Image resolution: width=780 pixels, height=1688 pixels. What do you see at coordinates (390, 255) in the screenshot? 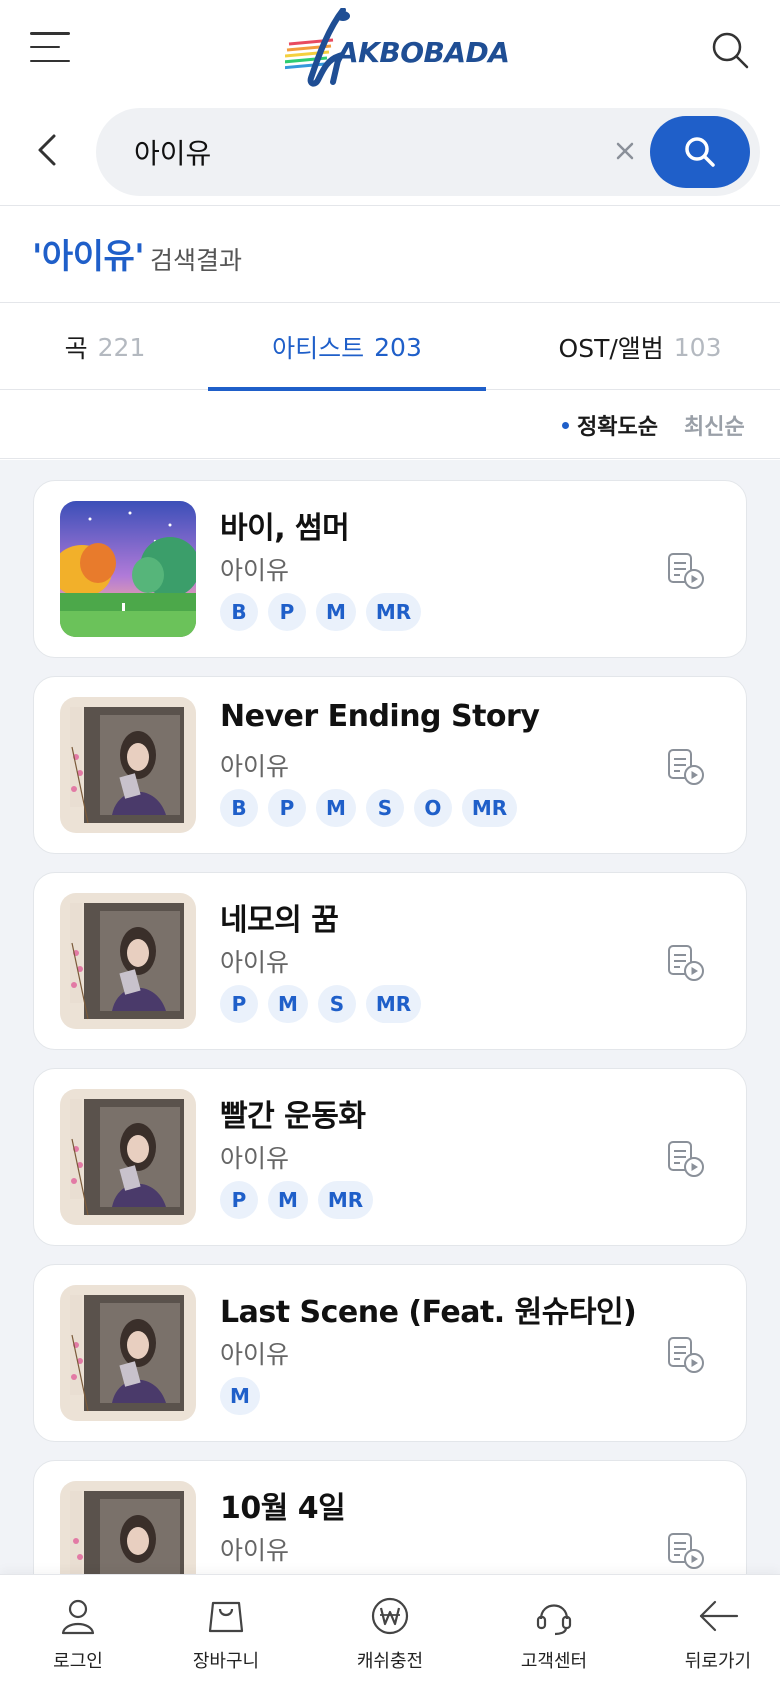
I see `results-heading: '아이유' 검색결과` at bounding box center [390, 255].